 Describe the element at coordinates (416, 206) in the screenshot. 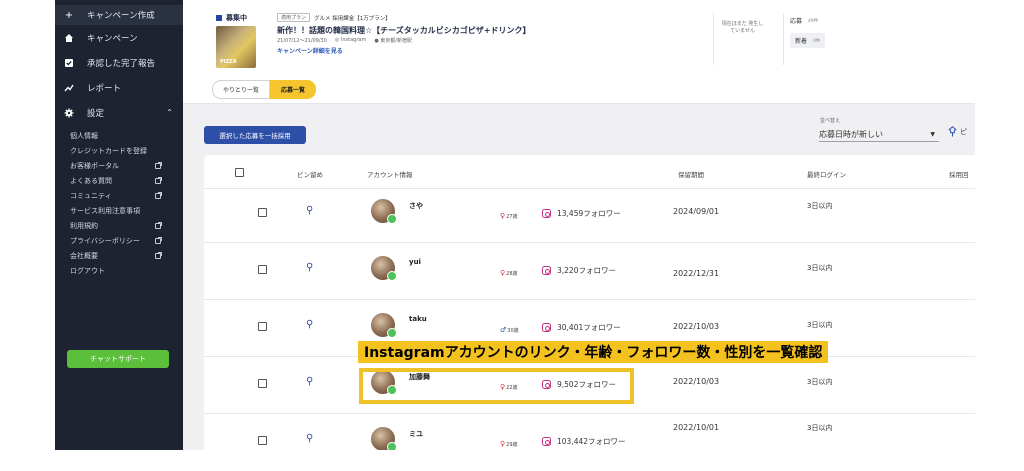

I see `account-name: さや` at that location.